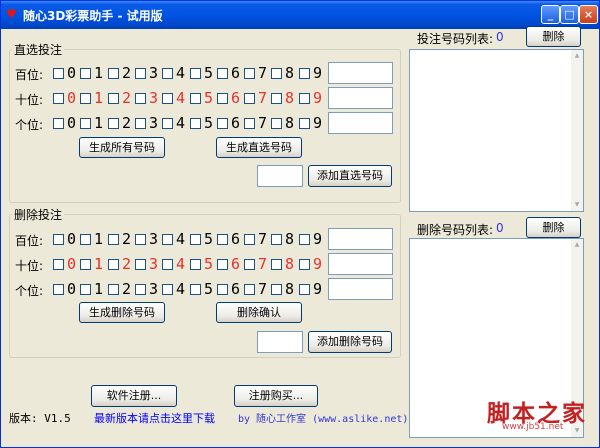  I want to click on scroll-down-icon: ▼, so click(577, 205).